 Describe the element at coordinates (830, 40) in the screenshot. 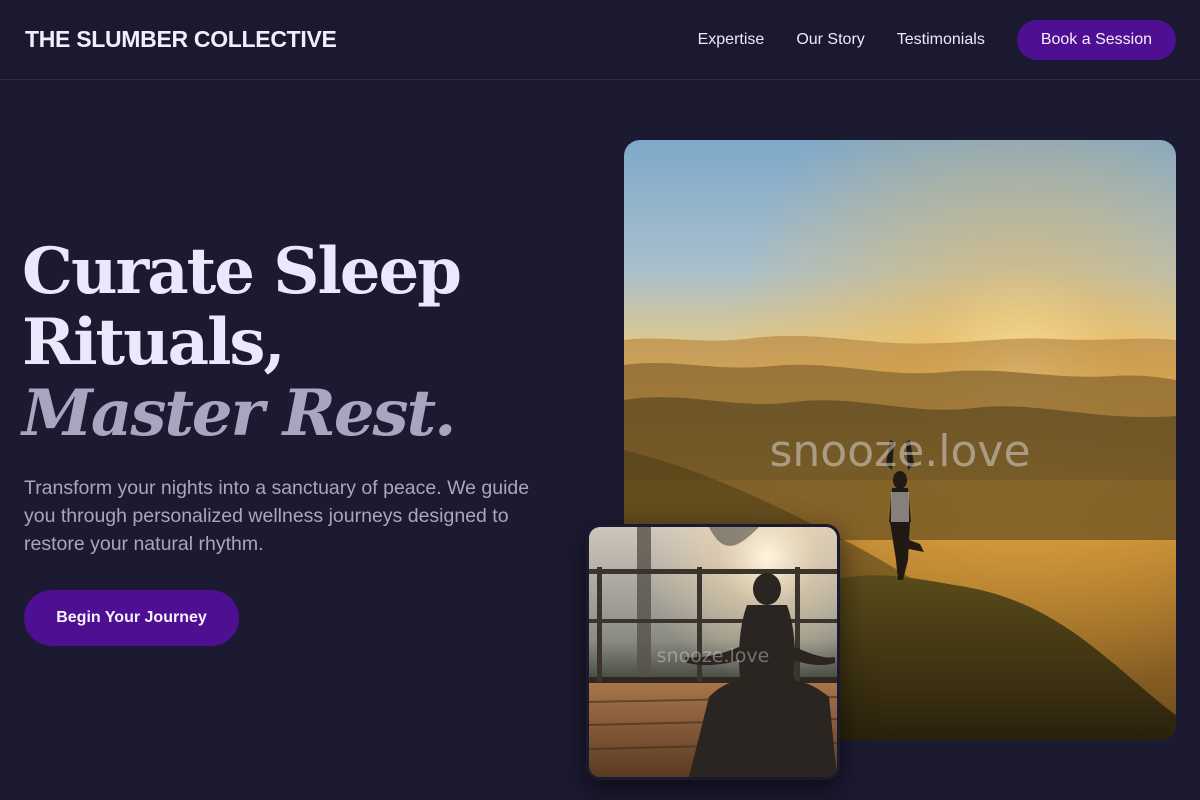

I see `nav-link-our-story: Our Story` at that location.